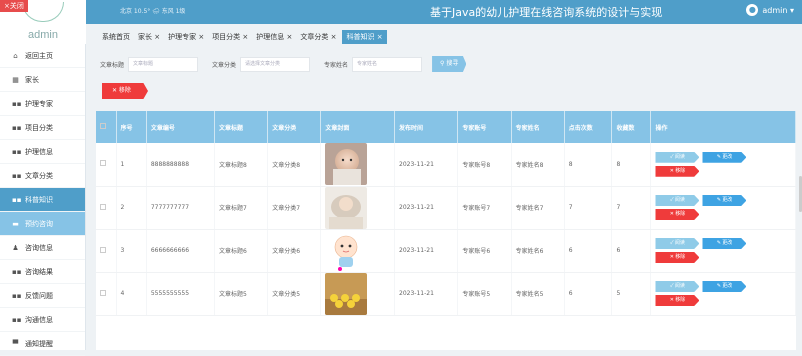 The height and width of the screenshot is (356, 802). What do you see at coordinates (131, 294) in the screenshot?
I see `row-index: 4` at bounding box center [131, 294].